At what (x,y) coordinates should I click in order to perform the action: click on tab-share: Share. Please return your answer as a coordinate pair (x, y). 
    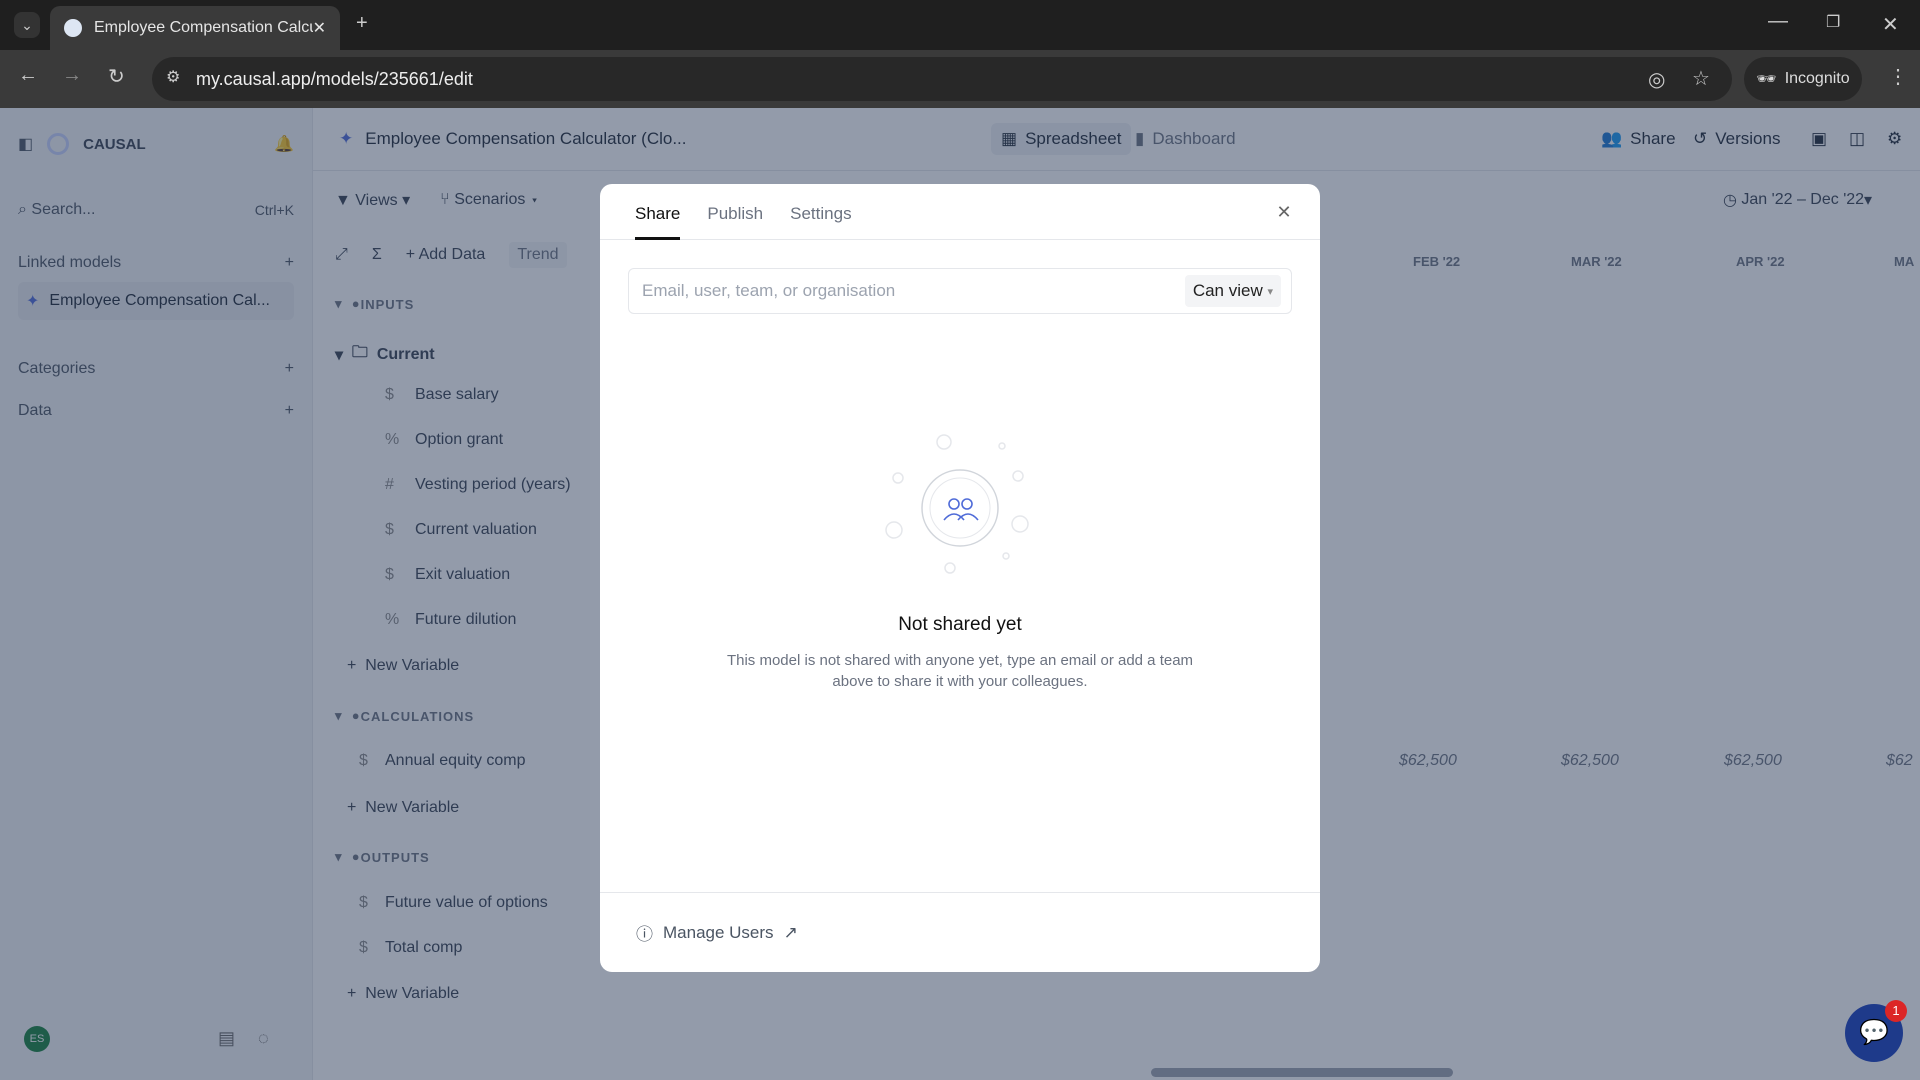
    Looking at the image, I should click on (658, 212).